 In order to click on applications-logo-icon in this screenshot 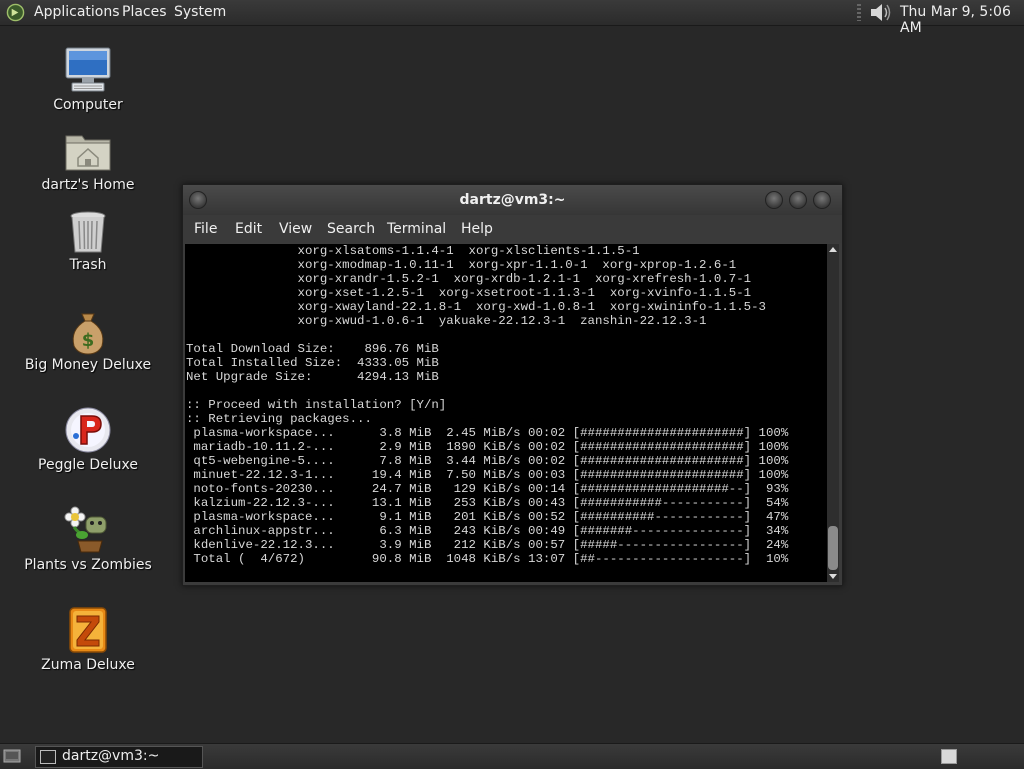, I will do `click(15, 12)`.